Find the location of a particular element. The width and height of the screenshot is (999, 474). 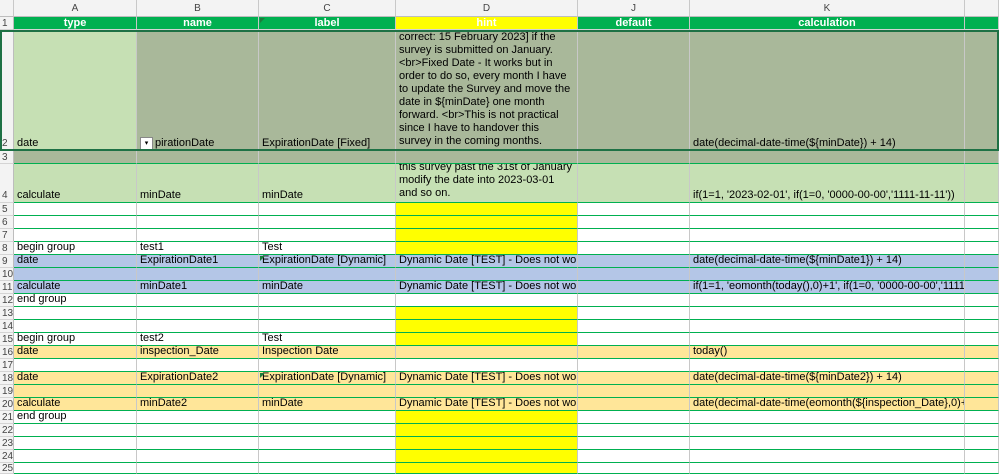

row-number: 20 is located at coordinates (7, 404).